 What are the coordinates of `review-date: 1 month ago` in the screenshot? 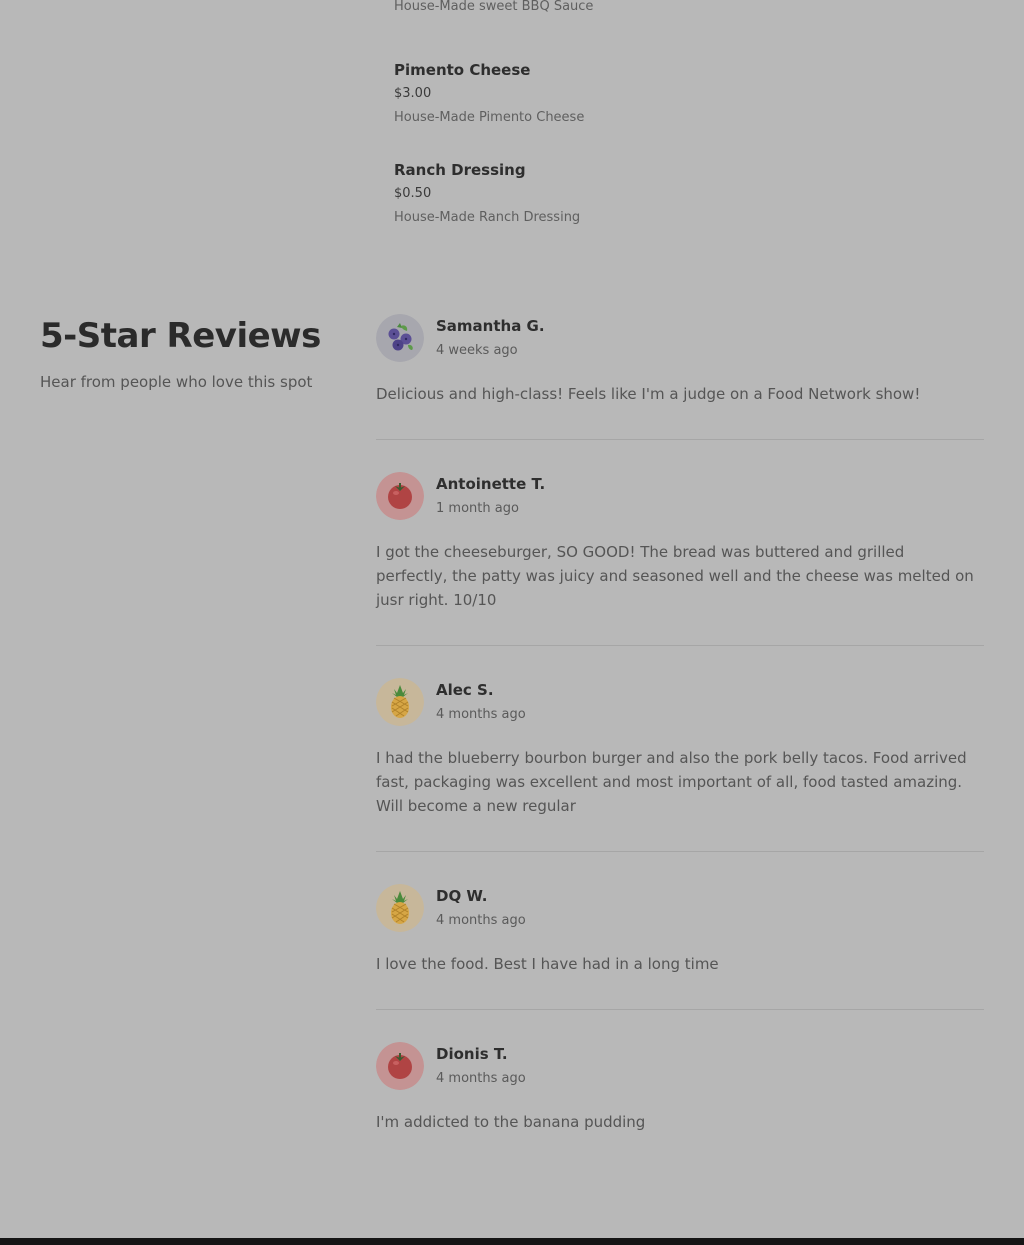 It's located at (477, 508).